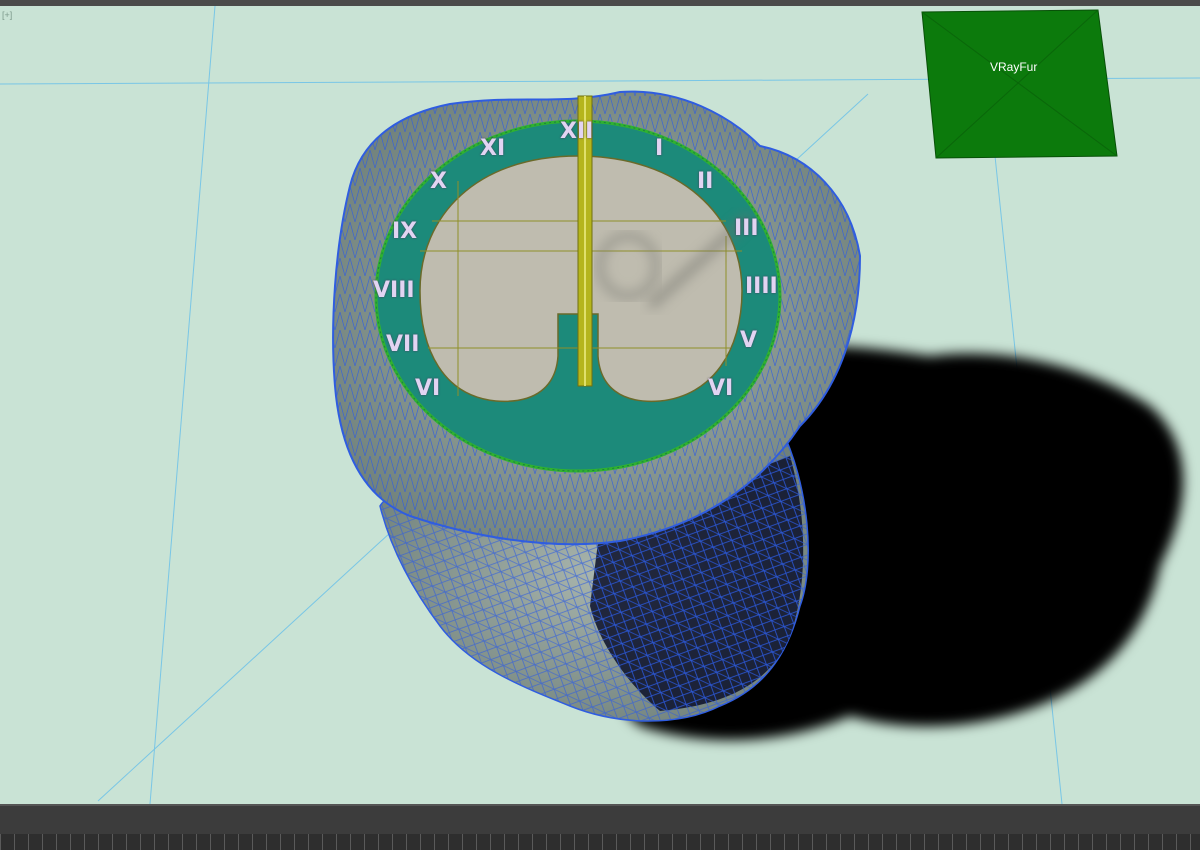 The width and height of the screenshot is (1200, 850). I want to click on numeral-x: X, so click(438, 181).